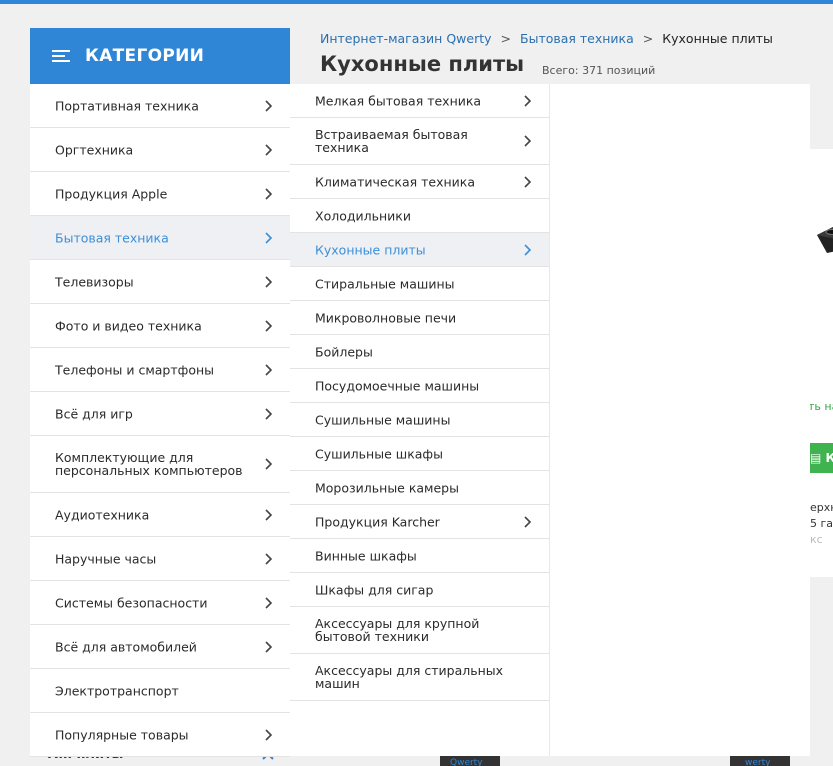 The height and width of the screenshot is (766, 833). Describe the element at coordinates (816, 539) in the screenshot. I see `description-line: кс` at that location.